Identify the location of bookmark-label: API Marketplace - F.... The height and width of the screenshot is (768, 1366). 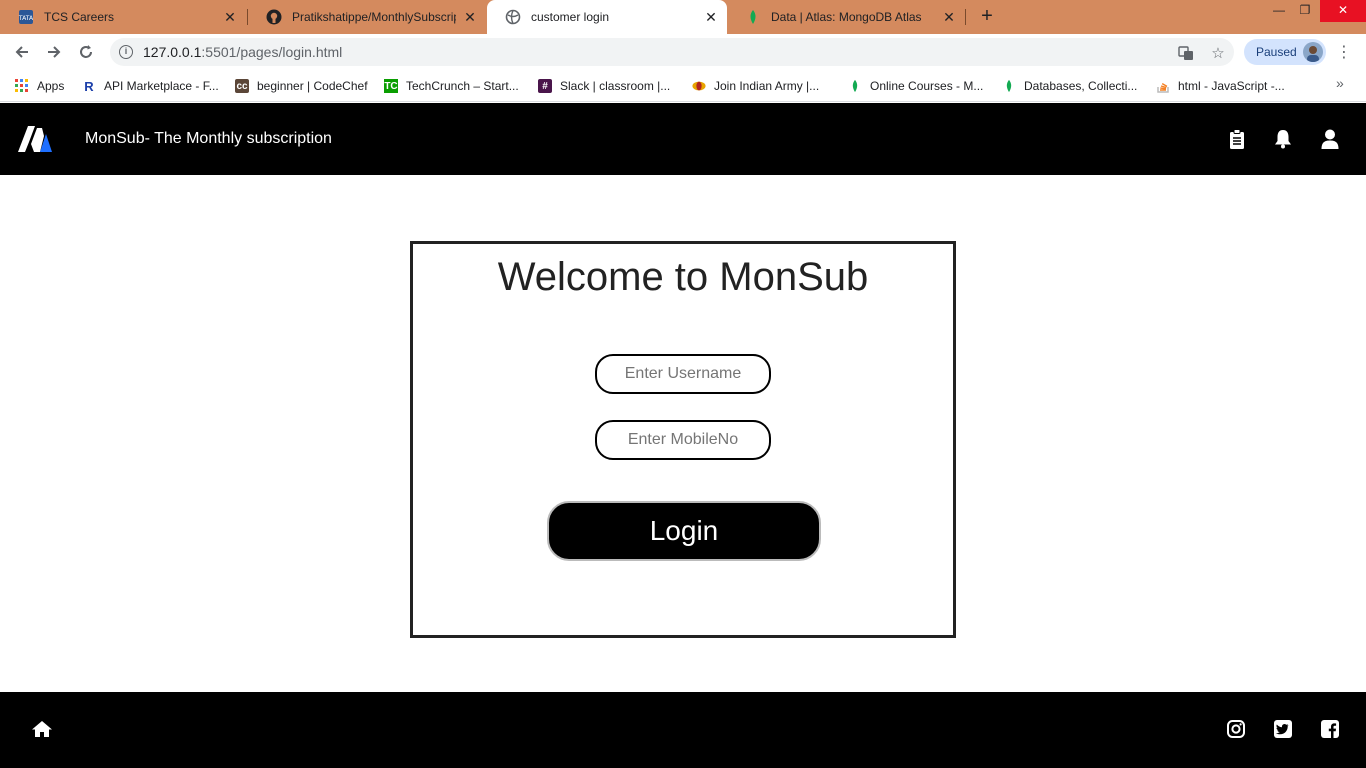
(161, 86).